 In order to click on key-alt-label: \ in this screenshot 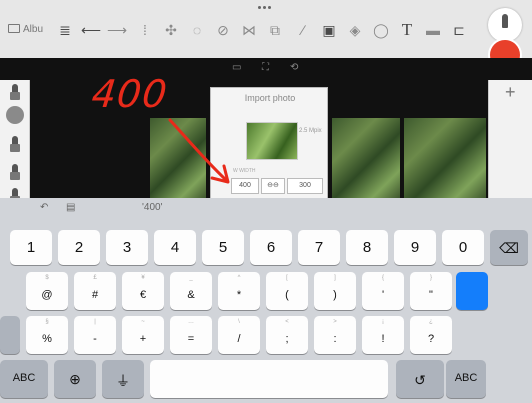, I will do `click(239, 322)`.